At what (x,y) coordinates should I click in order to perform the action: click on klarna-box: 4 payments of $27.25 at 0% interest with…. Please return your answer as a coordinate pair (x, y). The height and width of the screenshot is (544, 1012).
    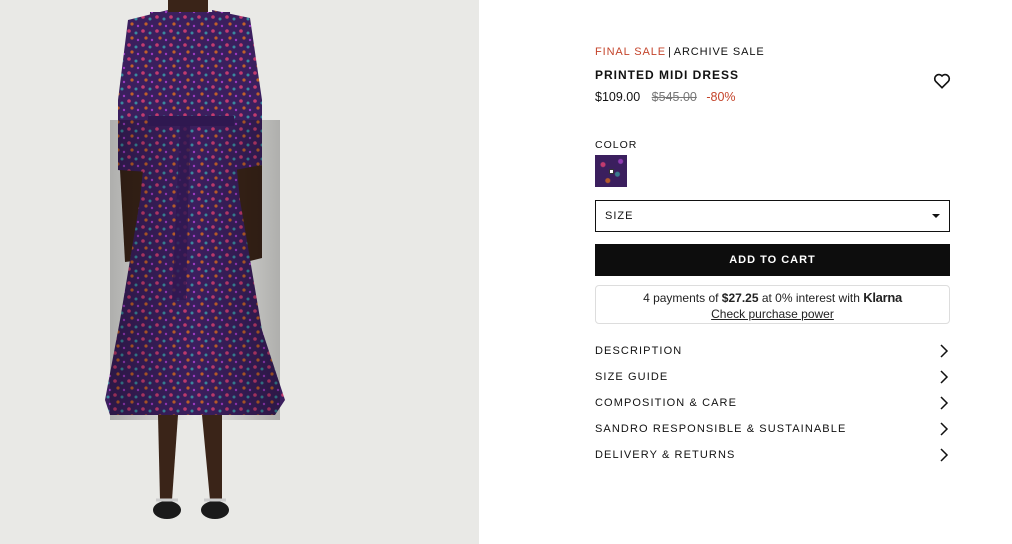
    Looking at the image, I should click on (772, 304).